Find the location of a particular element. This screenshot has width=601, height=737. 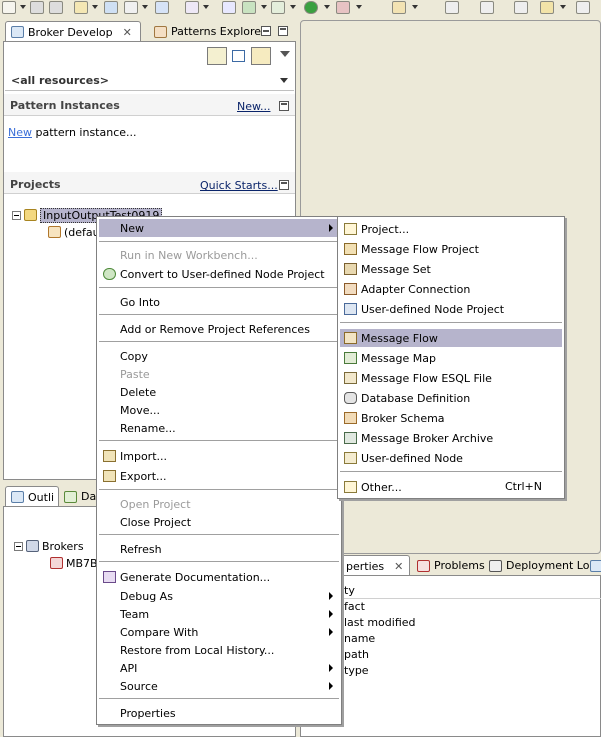

project-child-item: (defau is located at coordinates (74, 232).